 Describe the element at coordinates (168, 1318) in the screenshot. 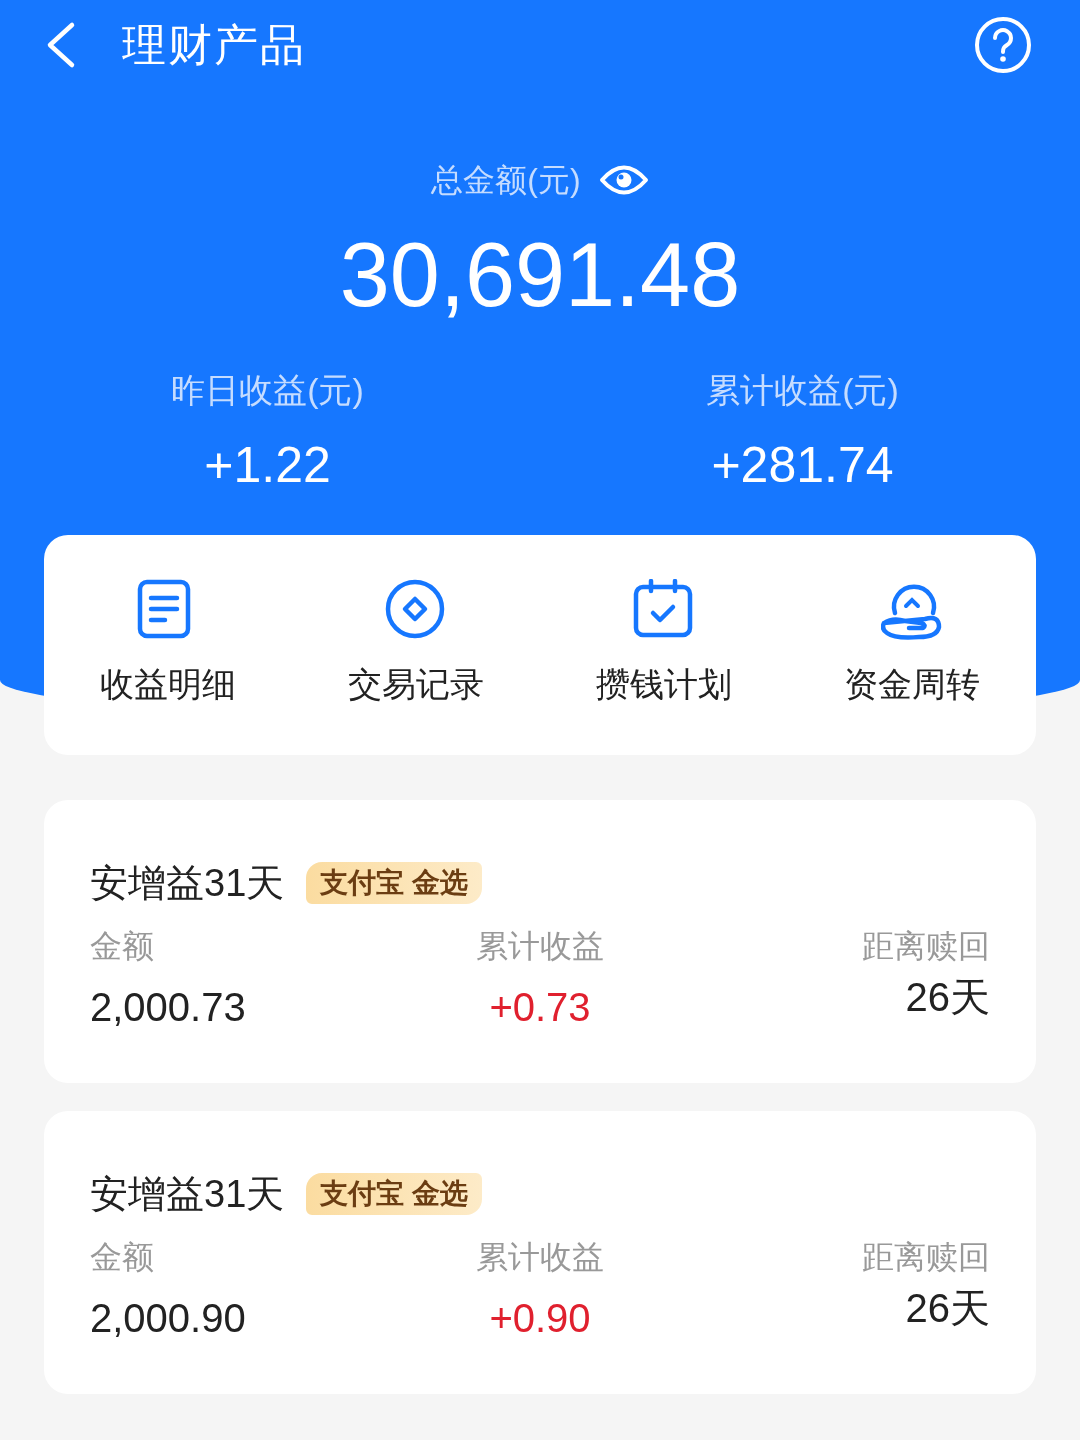

I see `field-value: 2,000.90` at that location.